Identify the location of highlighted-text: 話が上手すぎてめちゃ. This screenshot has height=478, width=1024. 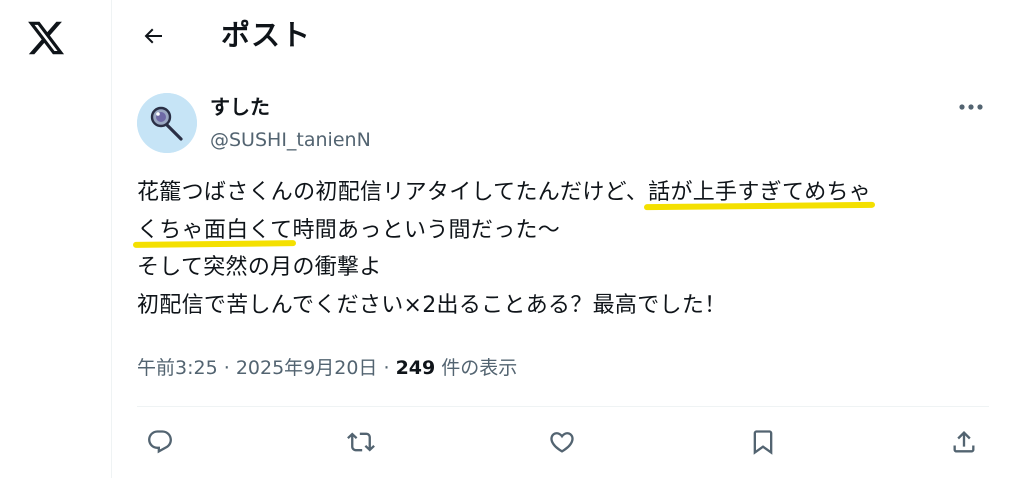
(760, 192).